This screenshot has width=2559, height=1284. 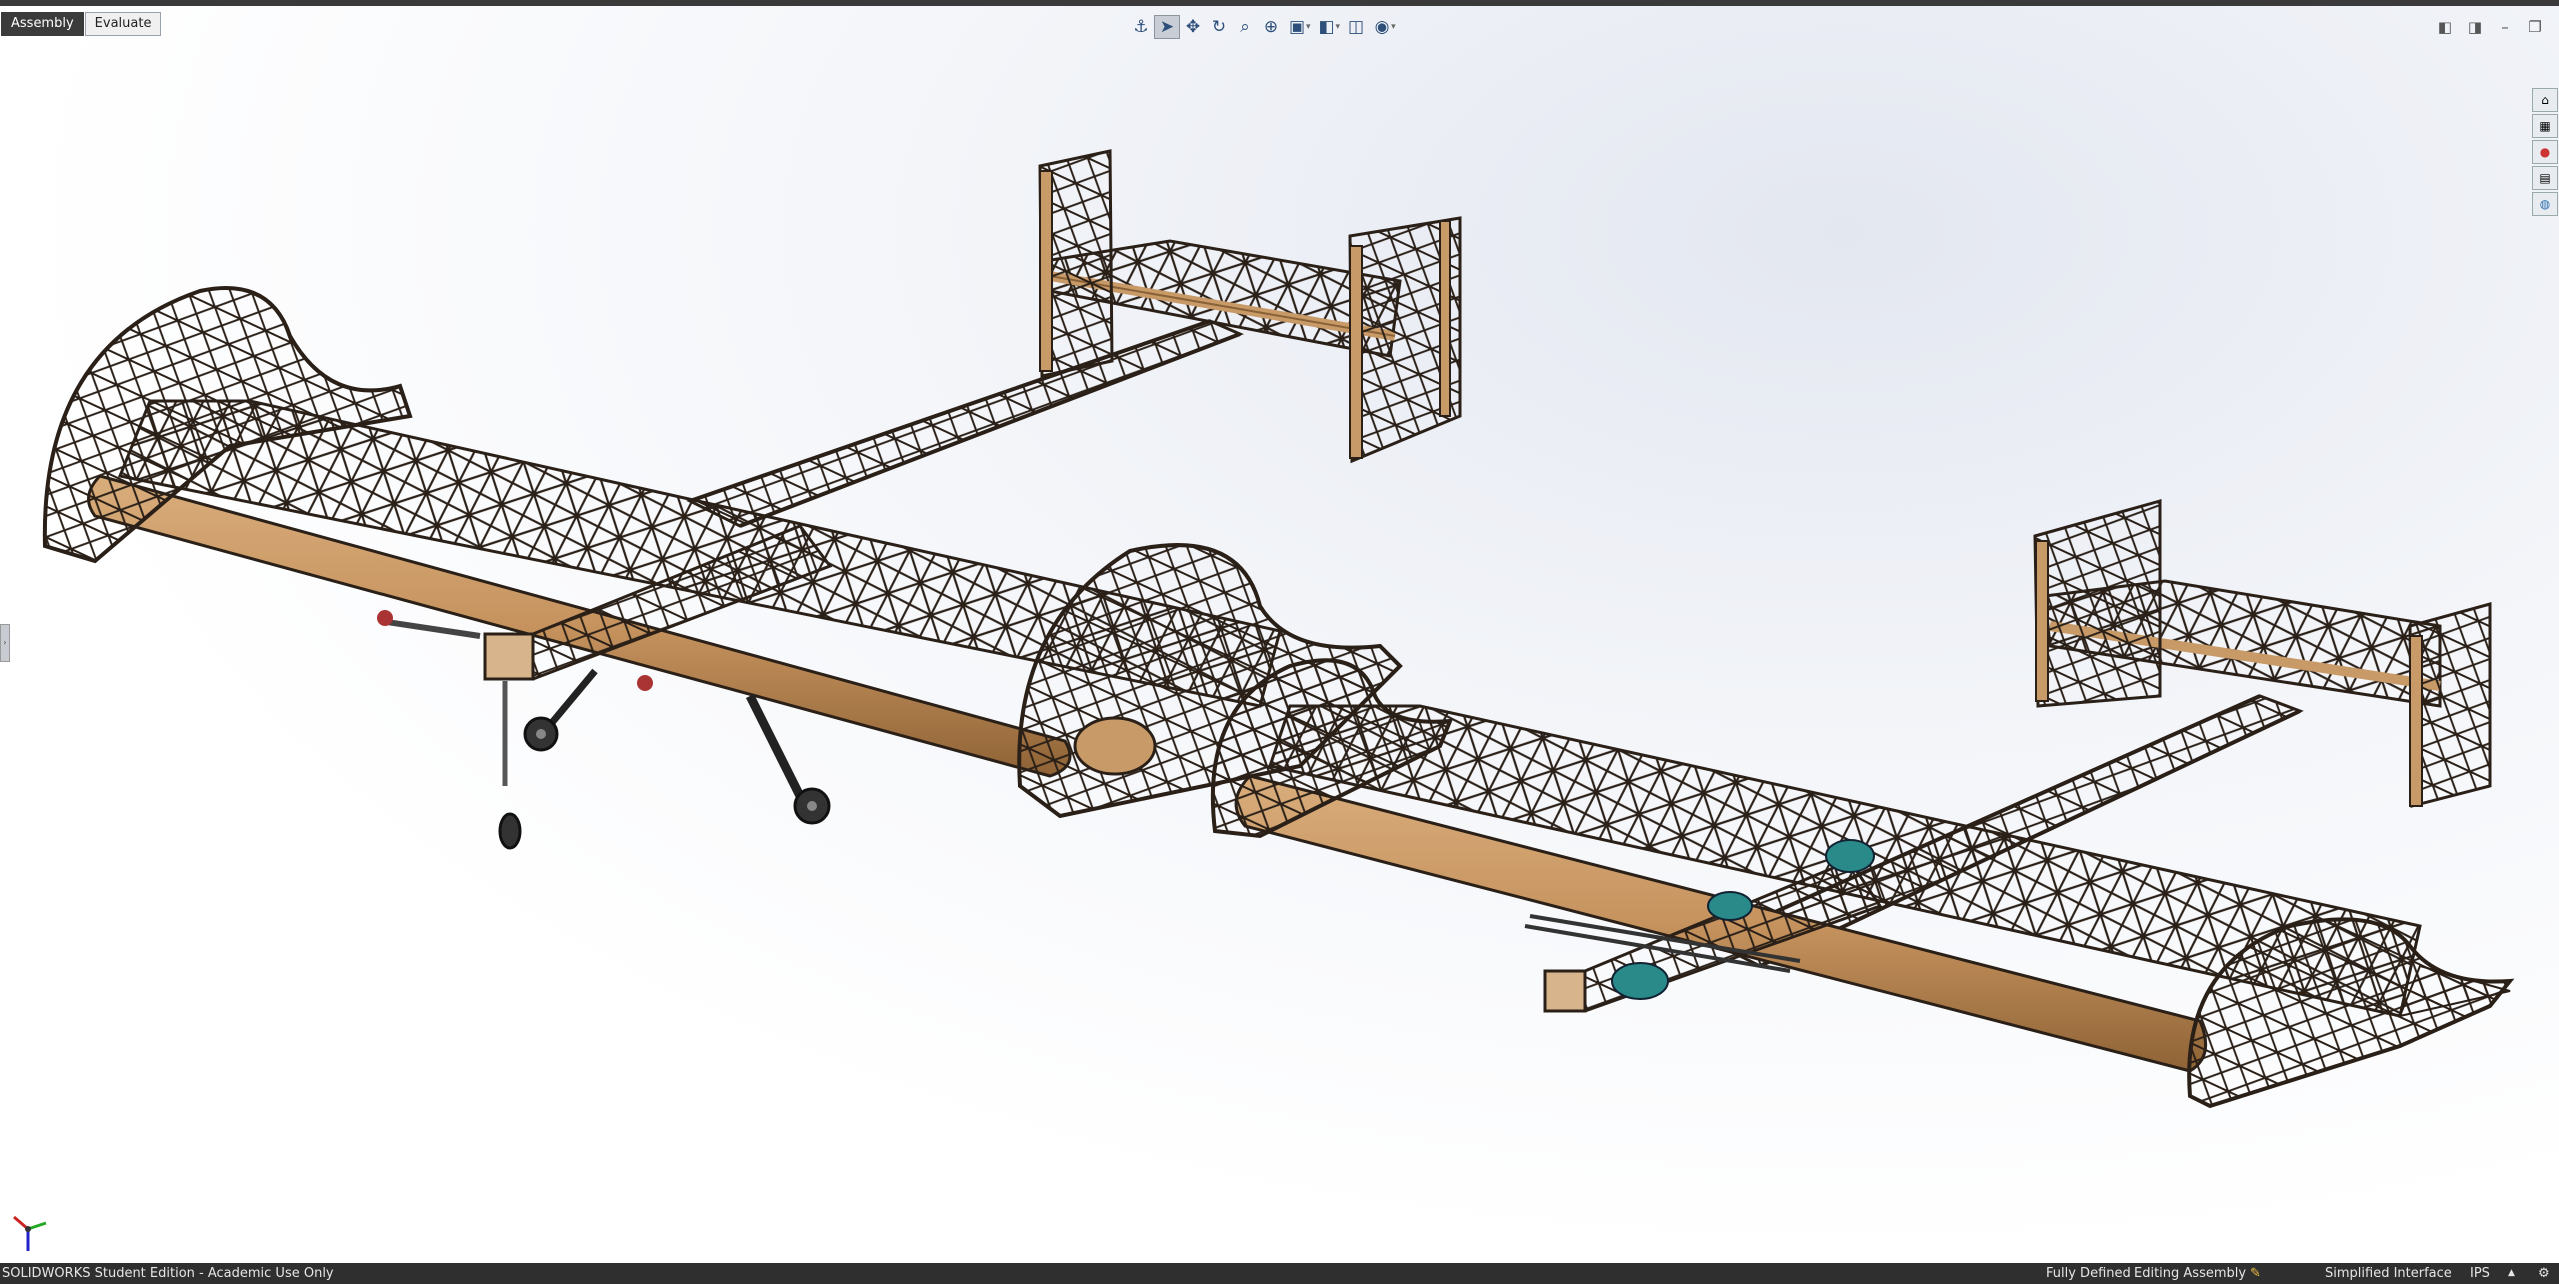 I want to click on tab-evaluate: Evaluate, so click(x=123, y=24).